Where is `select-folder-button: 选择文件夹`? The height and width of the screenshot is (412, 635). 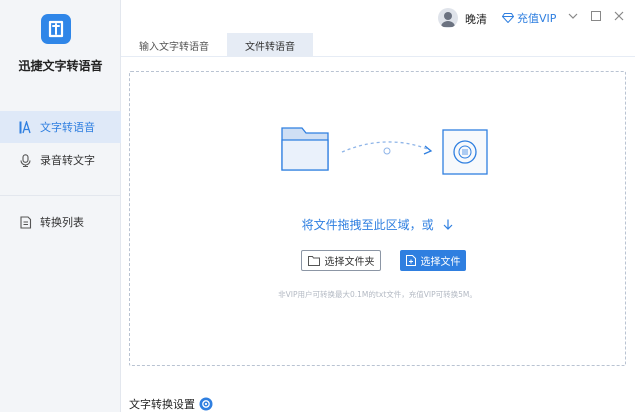
select-folder-button: 选择文件夹 is located at coordinates (341, 260).